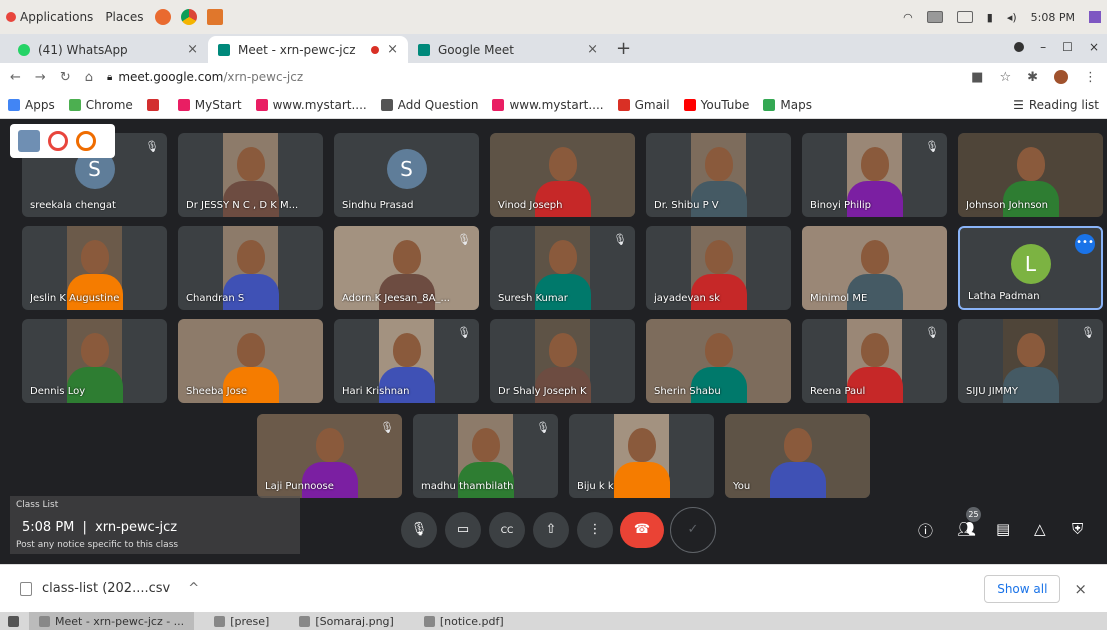  I want to click on extension-overlay, so click(62, 141).